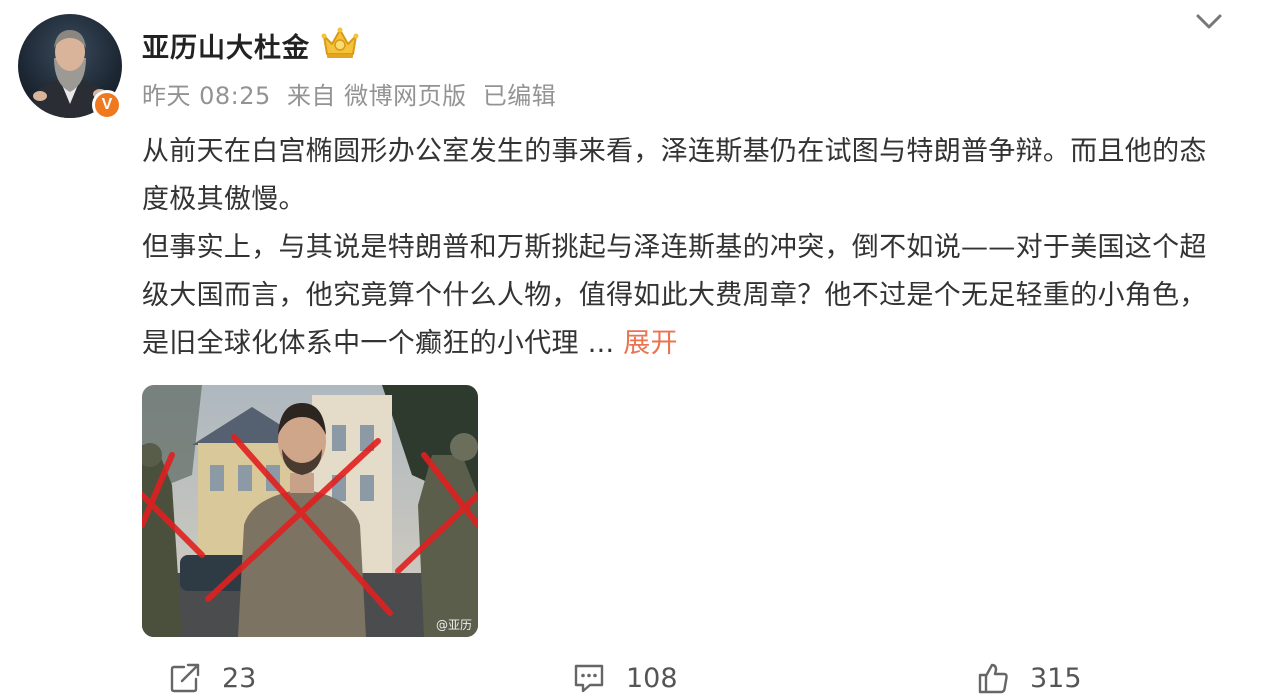 This screenshot has height=698, width=1266. Describe the element at coordinates (1029, 678) in the screenshot. I see `like-button: 315` at that location.